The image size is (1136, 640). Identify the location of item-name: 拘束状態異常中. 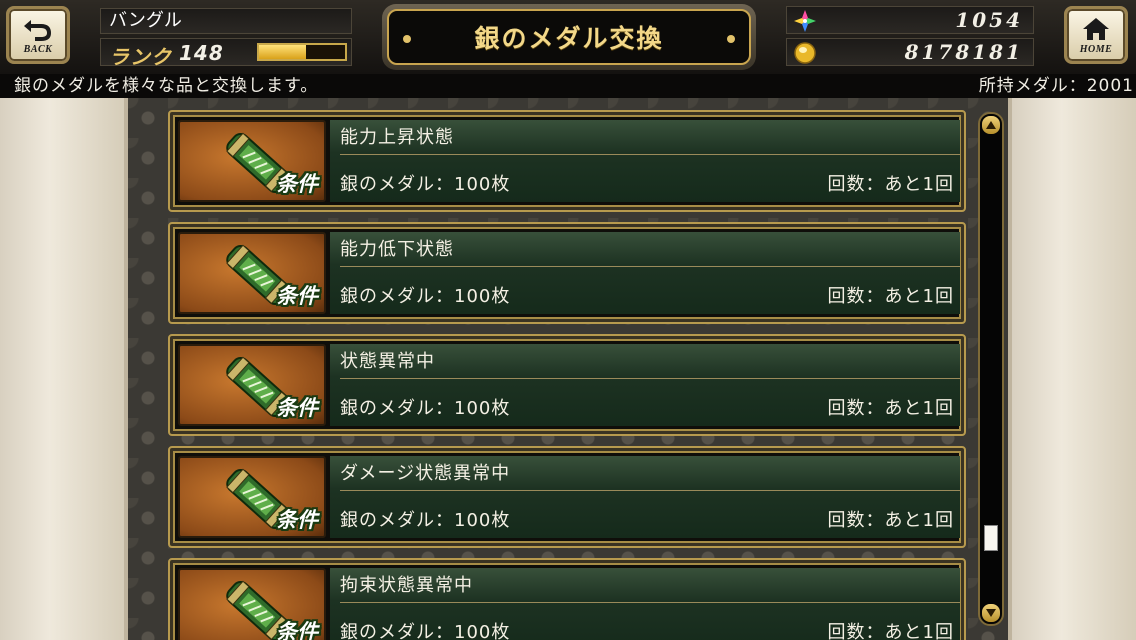
(650, 587).